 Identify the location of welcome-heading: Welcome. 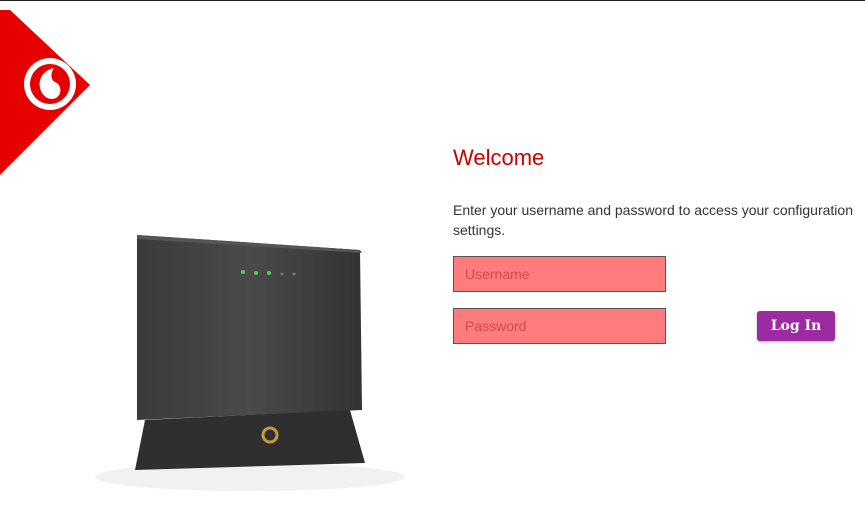
(499, 157).